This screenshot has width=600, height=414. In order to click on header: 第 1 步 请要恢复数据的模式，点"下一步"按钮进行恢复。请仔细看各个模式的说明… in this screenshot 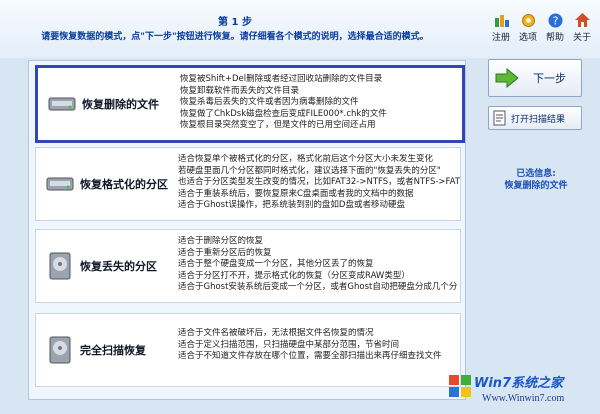, I will do `click(300, 29)`.